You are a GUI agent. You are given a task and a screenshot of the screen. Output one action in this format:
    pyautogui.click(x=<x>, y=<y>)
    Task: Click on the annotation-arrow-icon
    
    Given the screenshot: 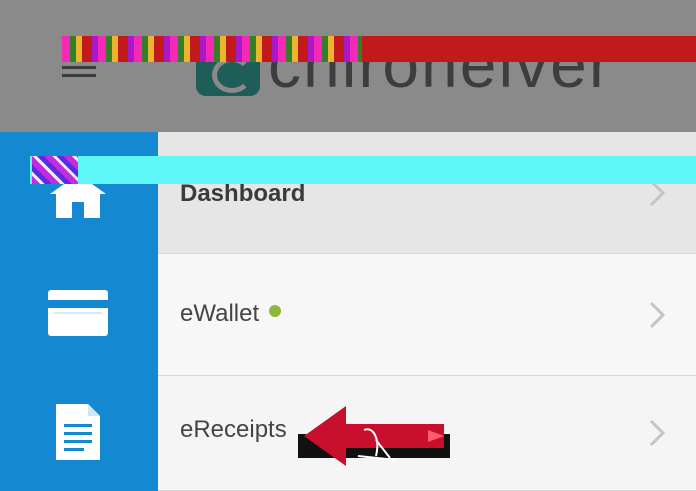 What is the action you would take?
    pyautogui.click(x=374, y=436)
    